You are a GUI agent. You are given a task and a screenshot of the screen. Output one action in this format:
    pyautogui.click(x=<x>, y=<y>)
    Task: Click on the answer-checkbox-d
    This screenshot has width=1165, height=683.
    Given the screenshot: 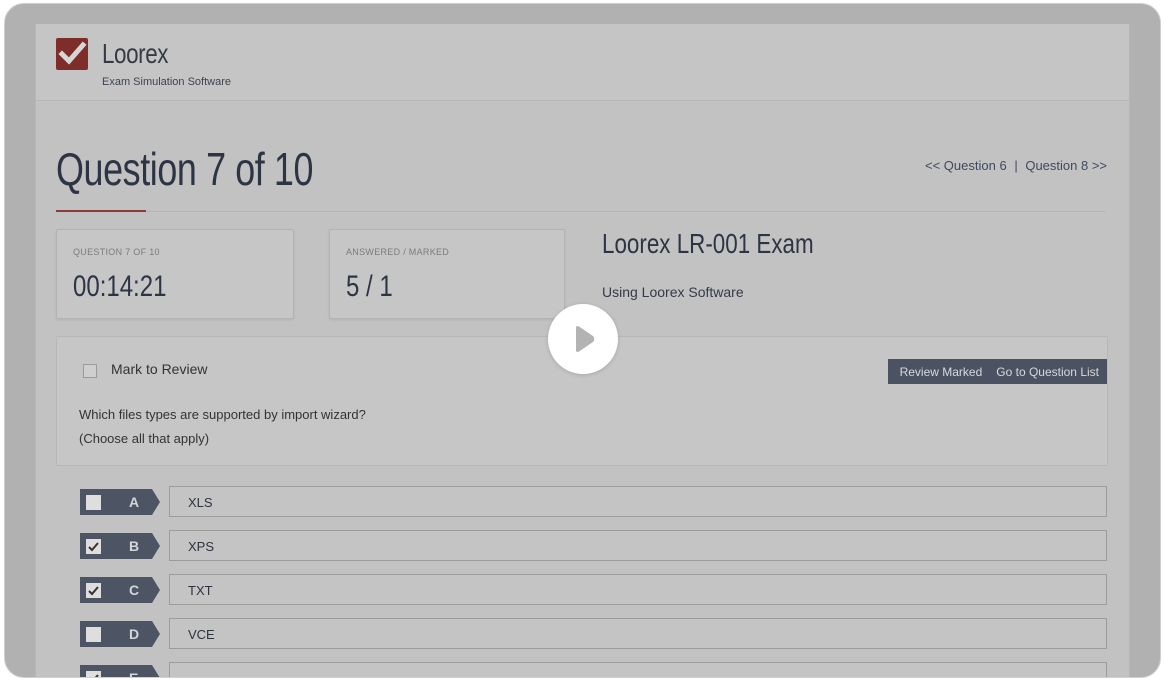 What is the action you would take?
    pyautogui.click(x=93, y=634)
    